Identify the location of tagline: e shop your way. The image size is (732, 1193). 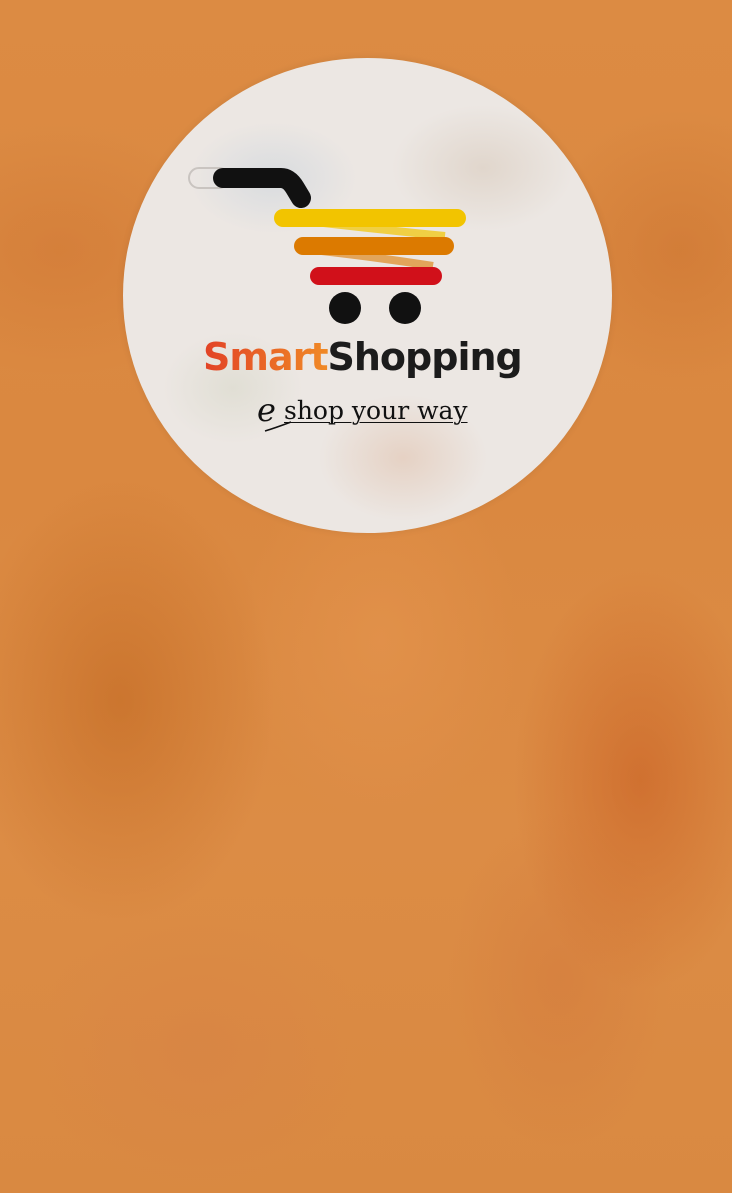
(377, 417).